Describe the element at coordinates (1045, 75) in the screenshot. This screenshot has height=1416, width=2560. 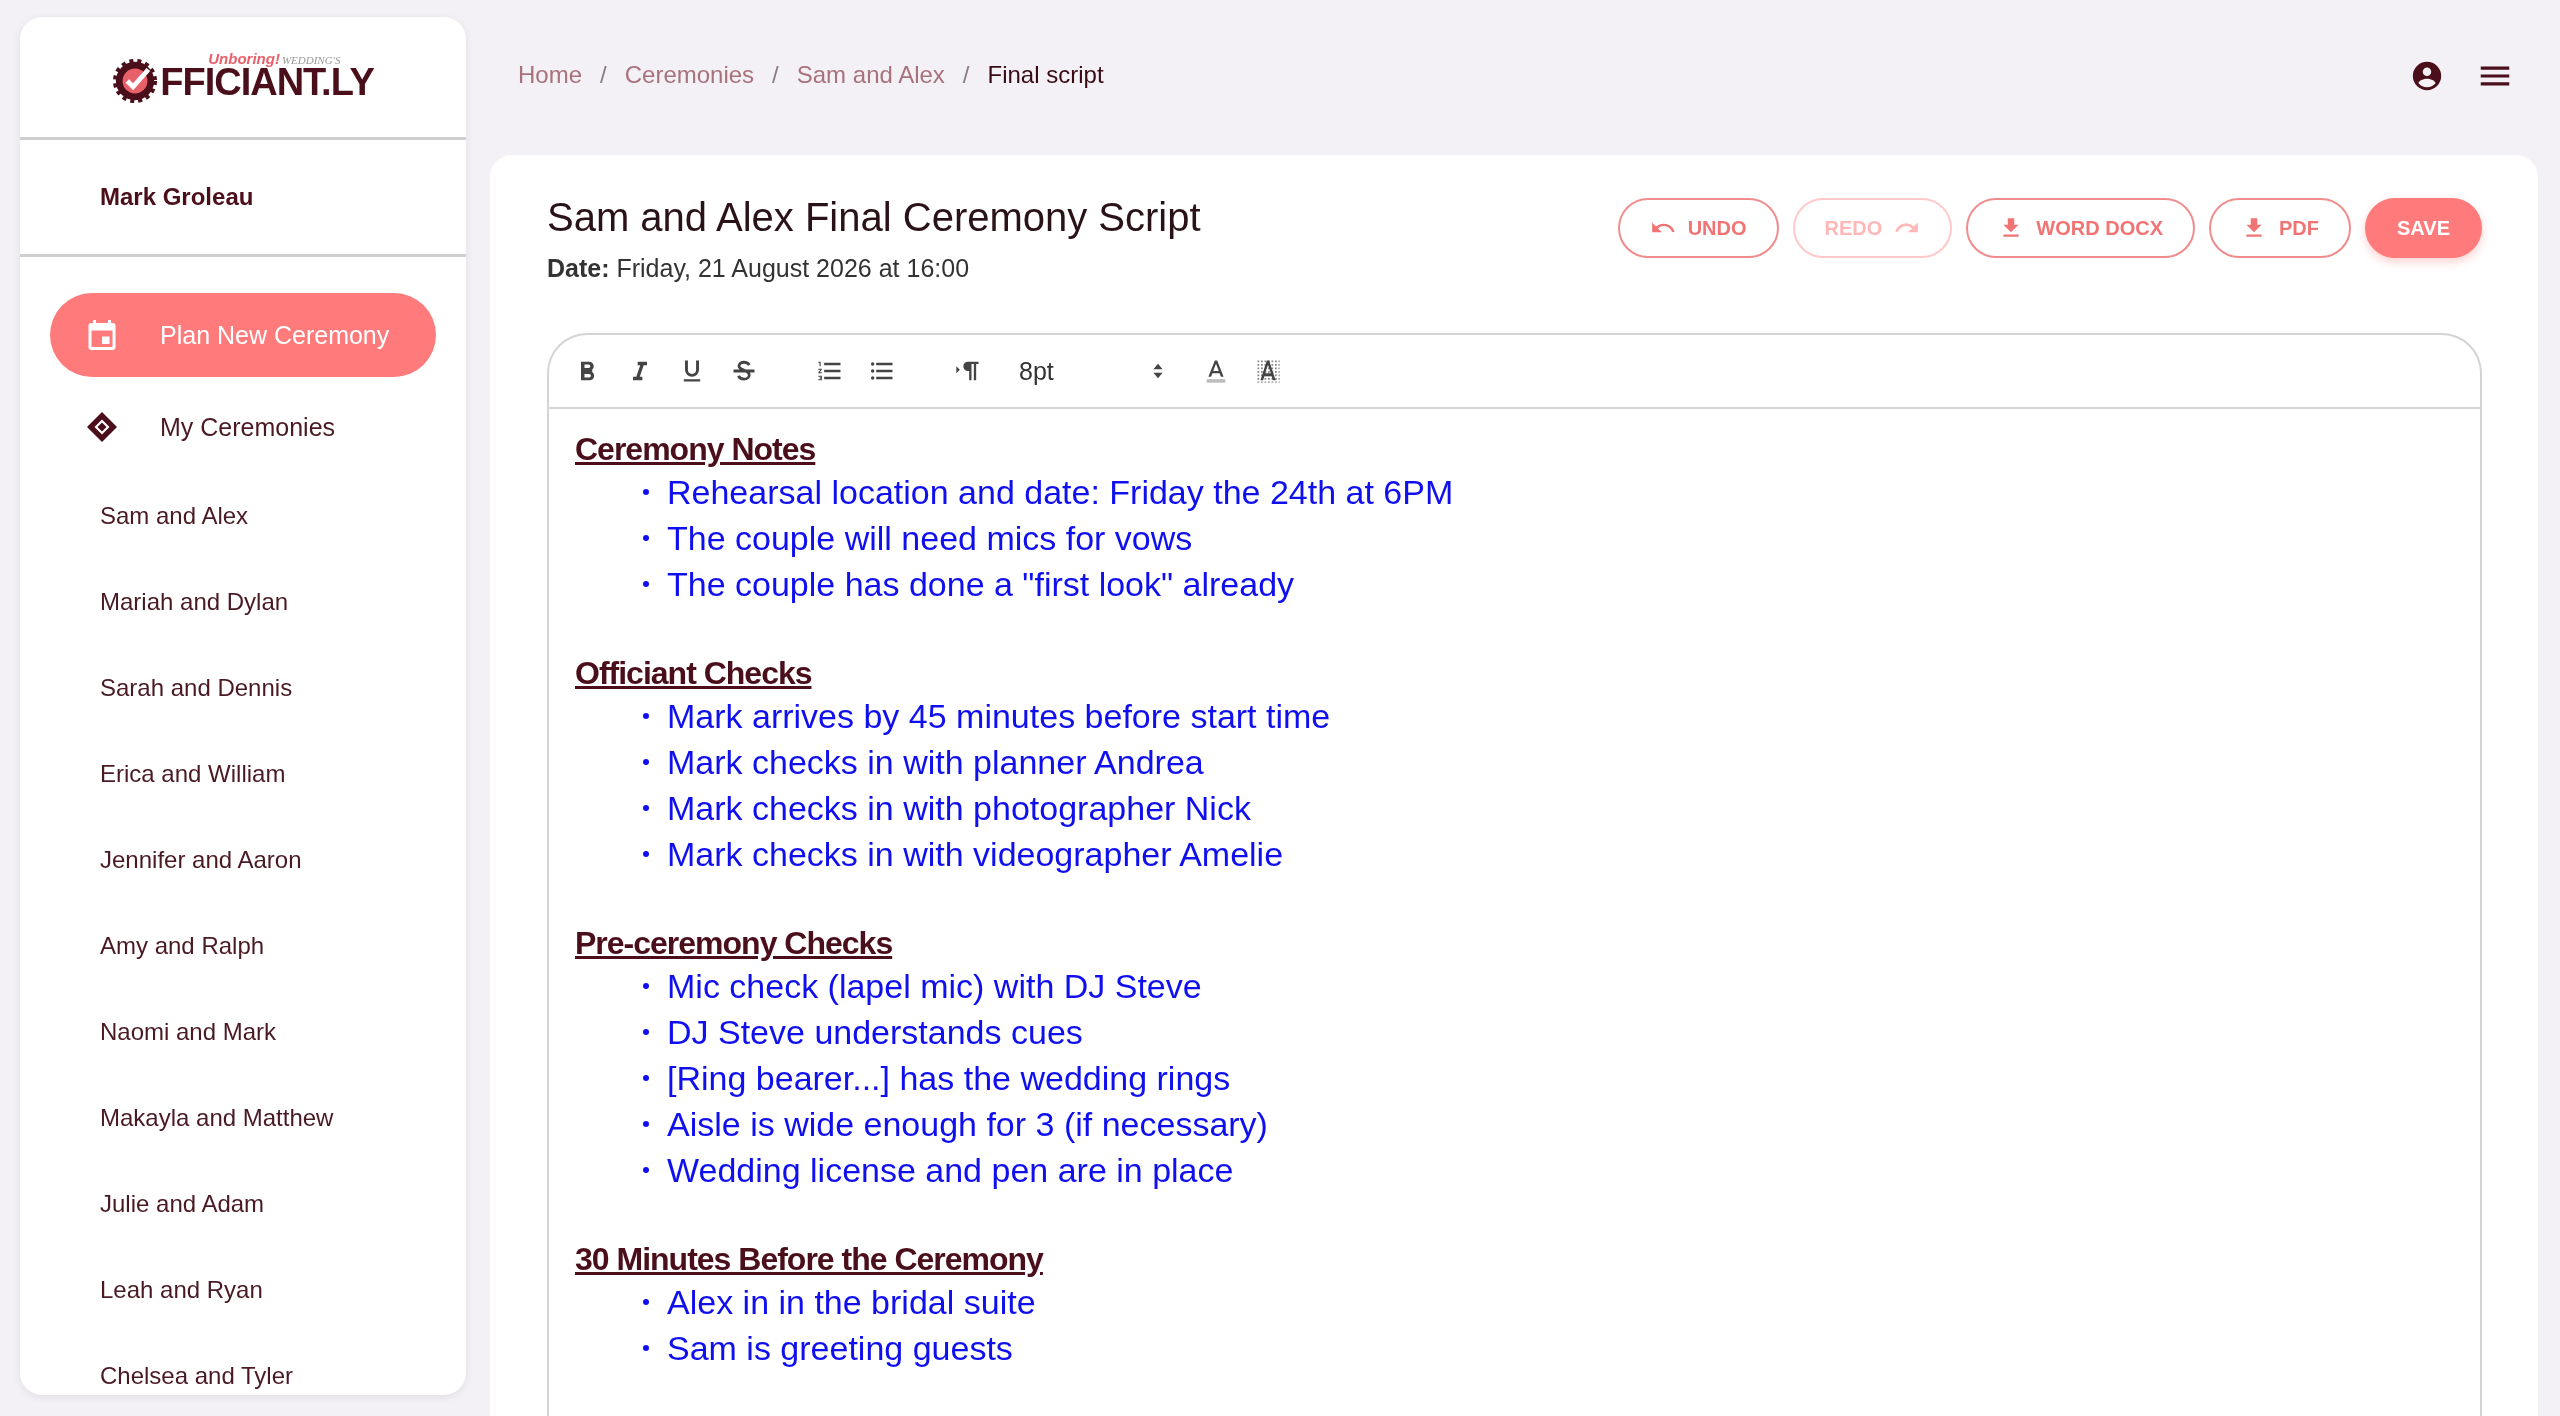
I see `breadcrumb-link: Final script` at that location.